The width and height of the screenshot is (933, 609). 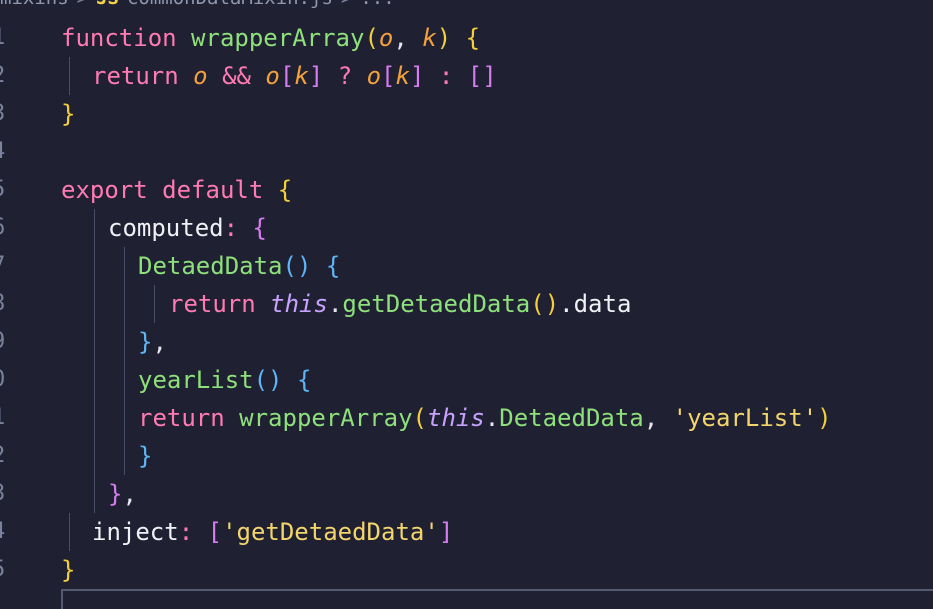 I want to click on keyword: function, so click(x=119, y=38).